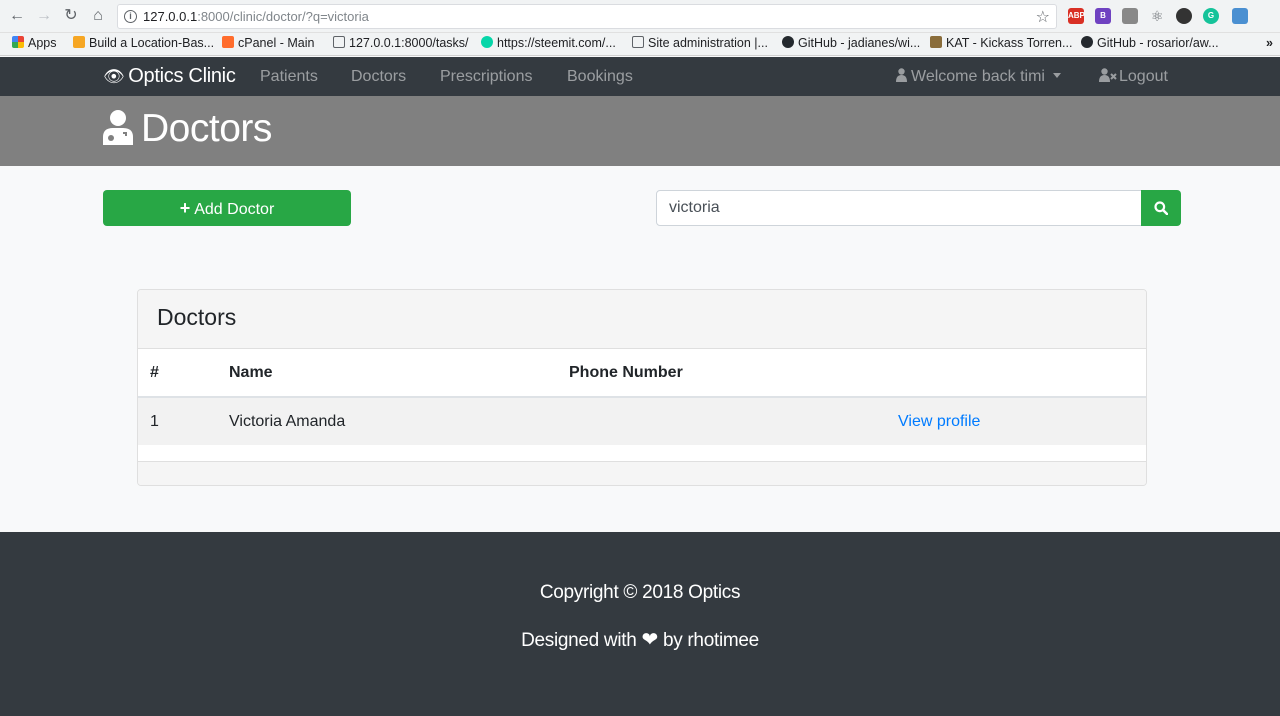  I want to click on chevron-down-icon, so click(1056, 75).